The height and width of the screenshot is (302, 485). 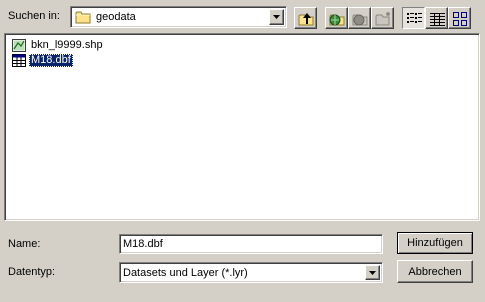 I want to click on shapefile-icon, so click(x=19, y=45).